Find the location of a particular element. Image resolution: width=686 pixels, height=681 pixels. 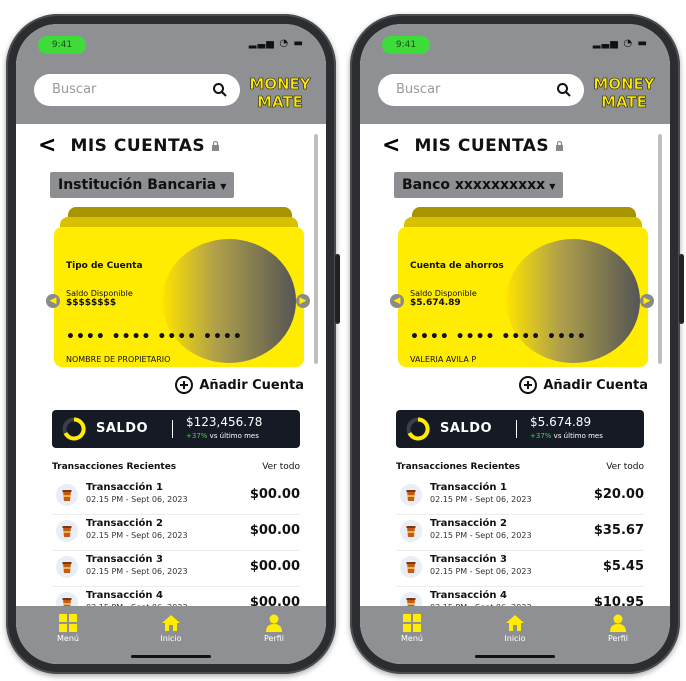

bank-selector-dropdown: Institución Bancaria ▼ is located at coordinates (142, 185).